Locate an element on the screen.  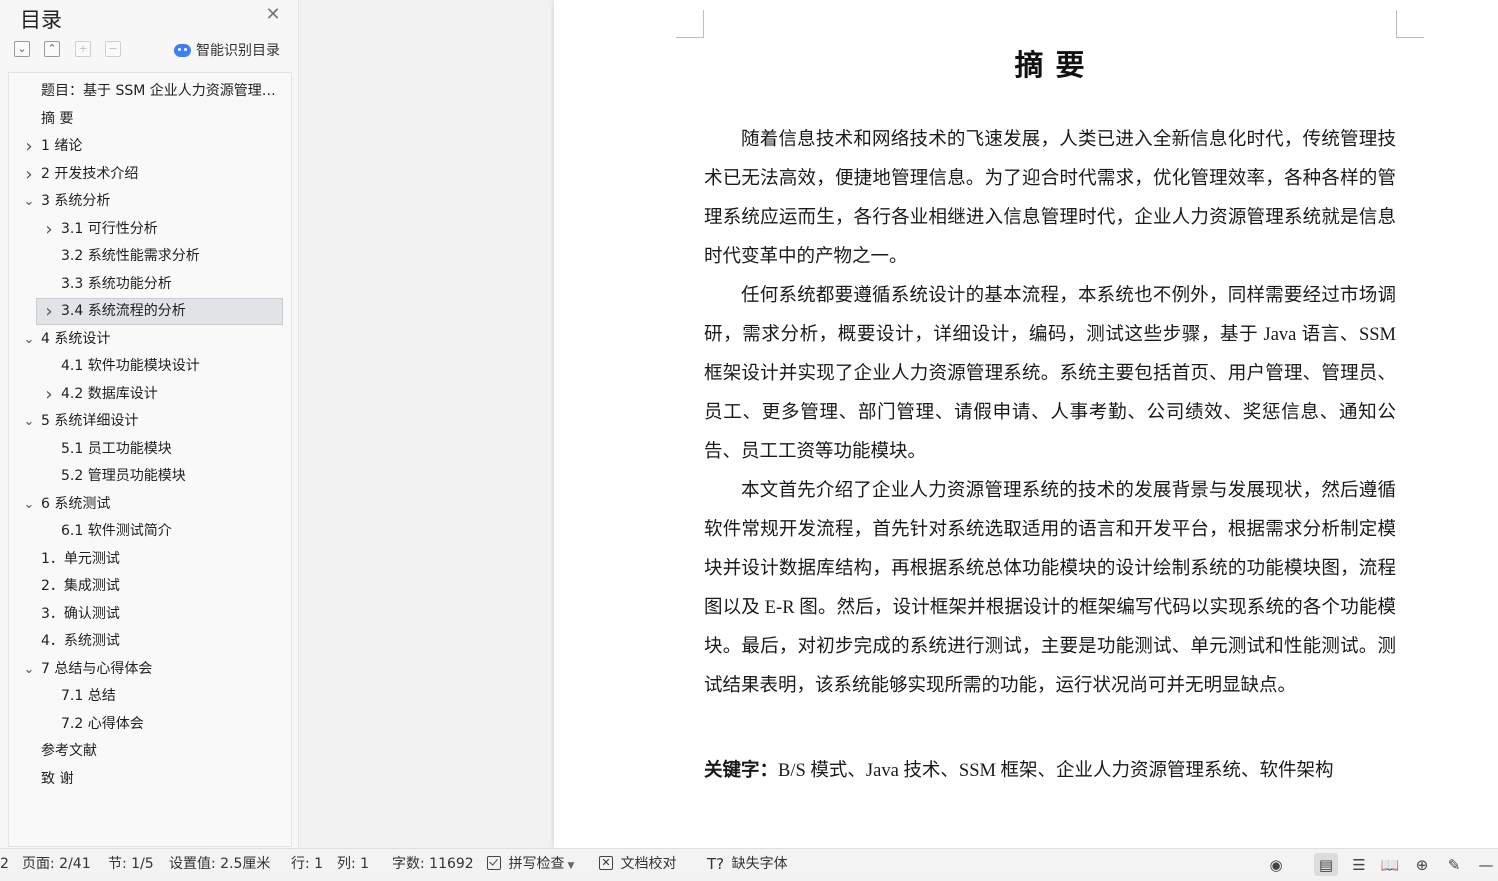
toc-item: 5 系统详细设计 is located at coordinates (159, 421).